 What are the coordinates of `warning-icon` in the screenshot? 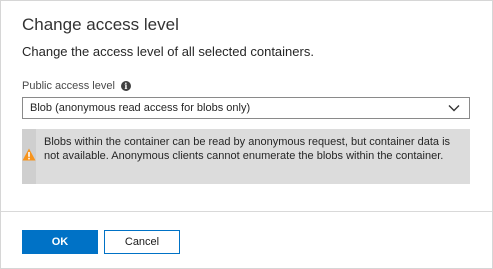 It's located at (29, 157).